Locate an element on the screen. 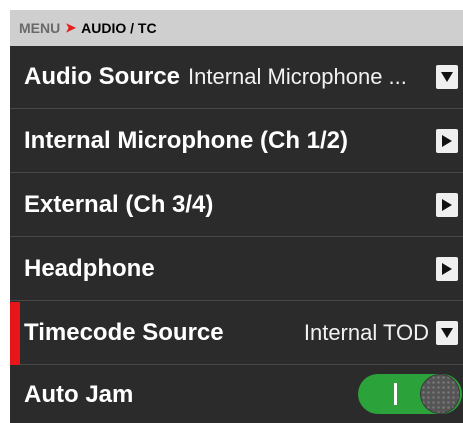  breadcrumb-arrow-icon: ➤ is located at coordinates (71, 27).